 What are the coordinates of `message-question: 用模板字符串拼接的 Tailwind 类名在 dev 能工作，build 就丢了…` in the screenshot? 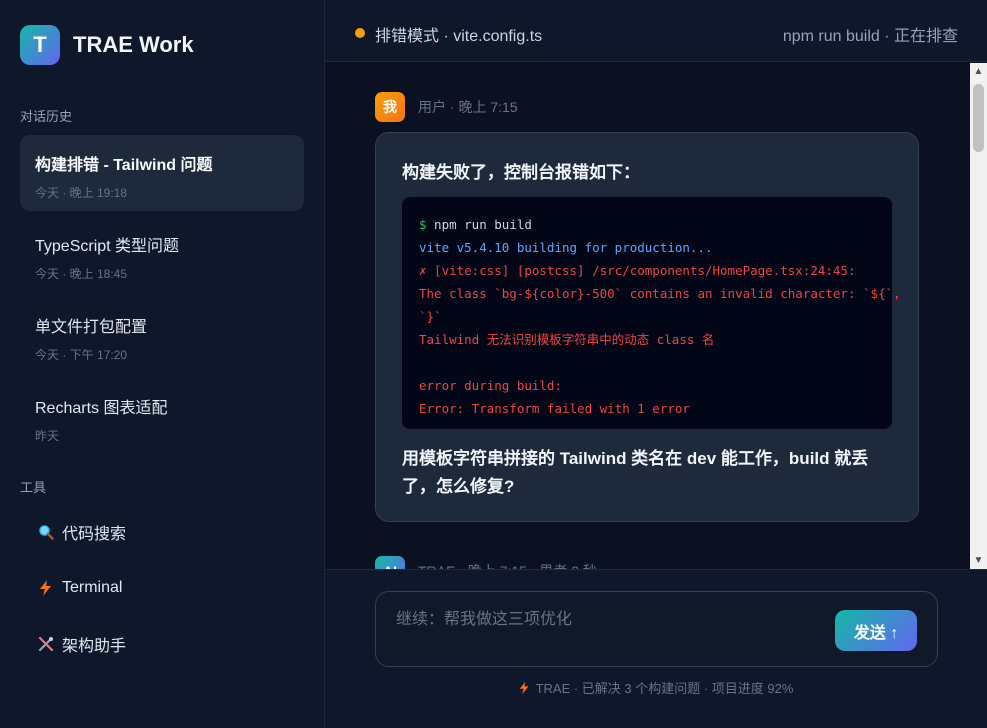 It's located at (635, 472).